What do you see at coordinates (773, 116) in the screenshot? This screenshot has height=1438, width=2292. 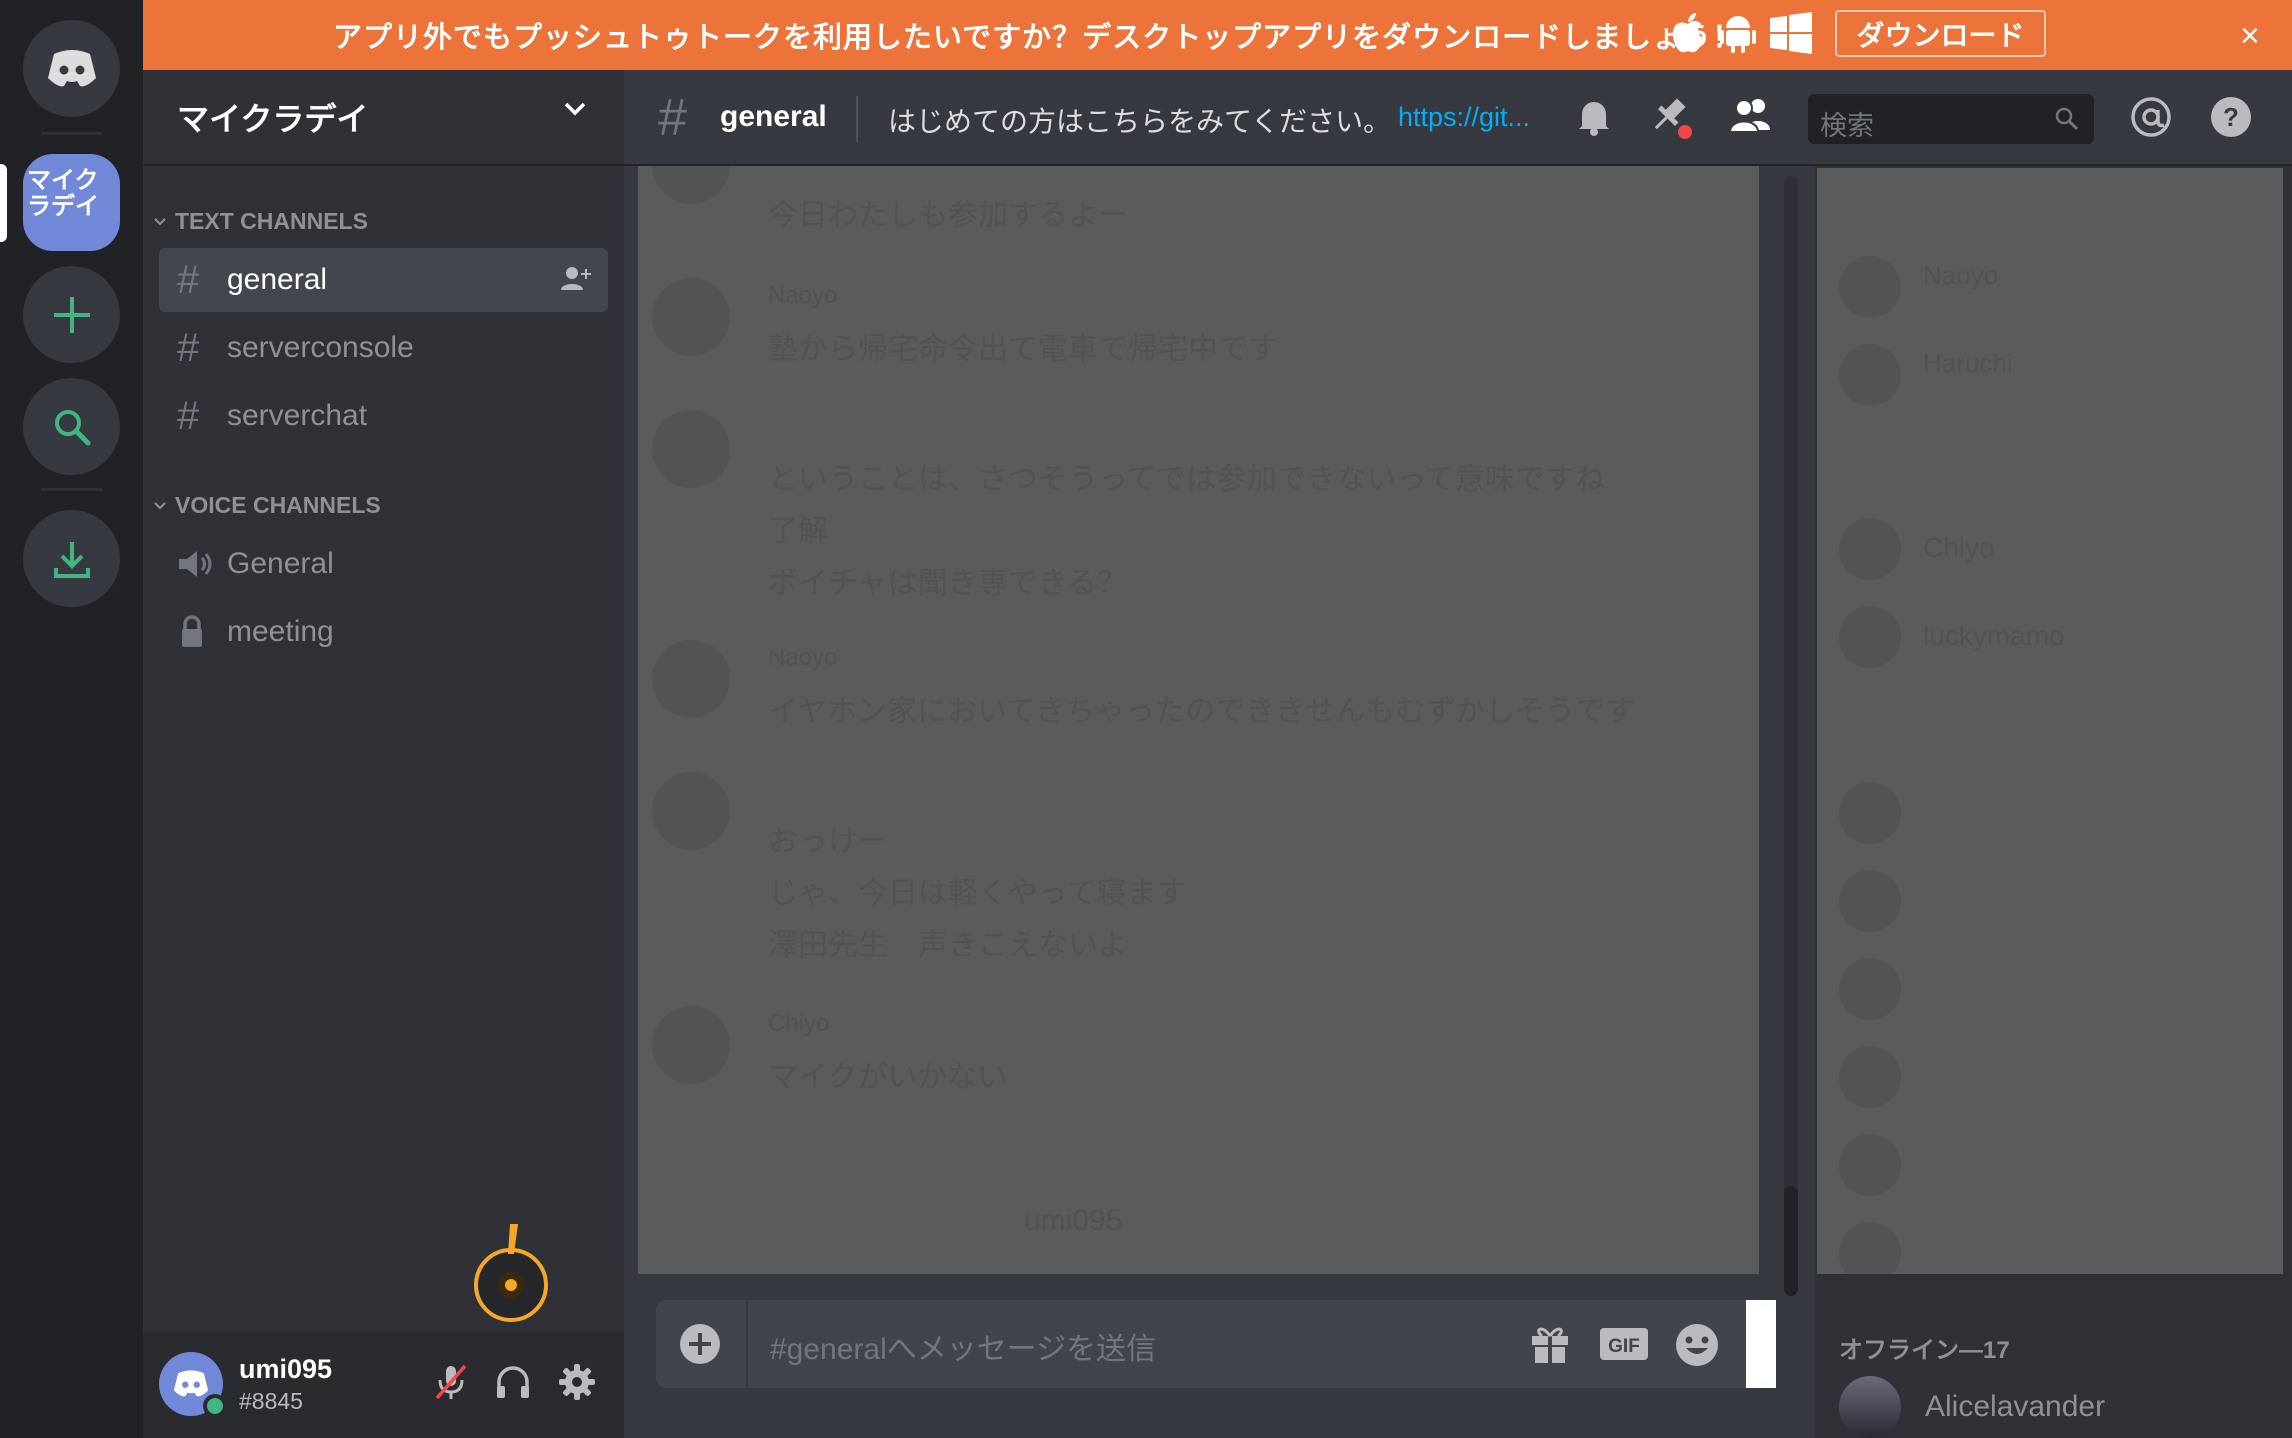 I see `channel-title: general` at bounding box center [773, 116].